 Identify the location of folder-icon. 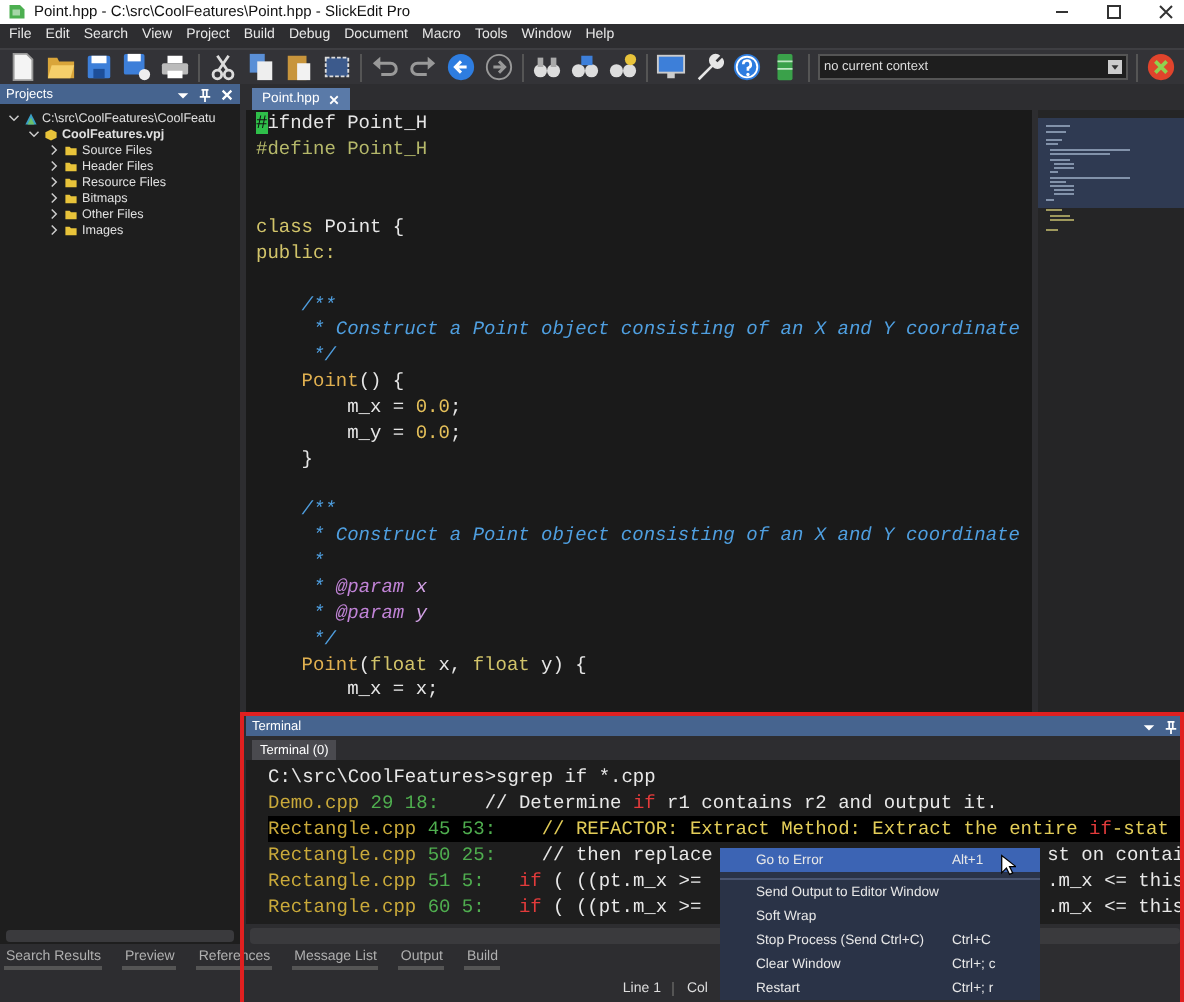
(61, 67).